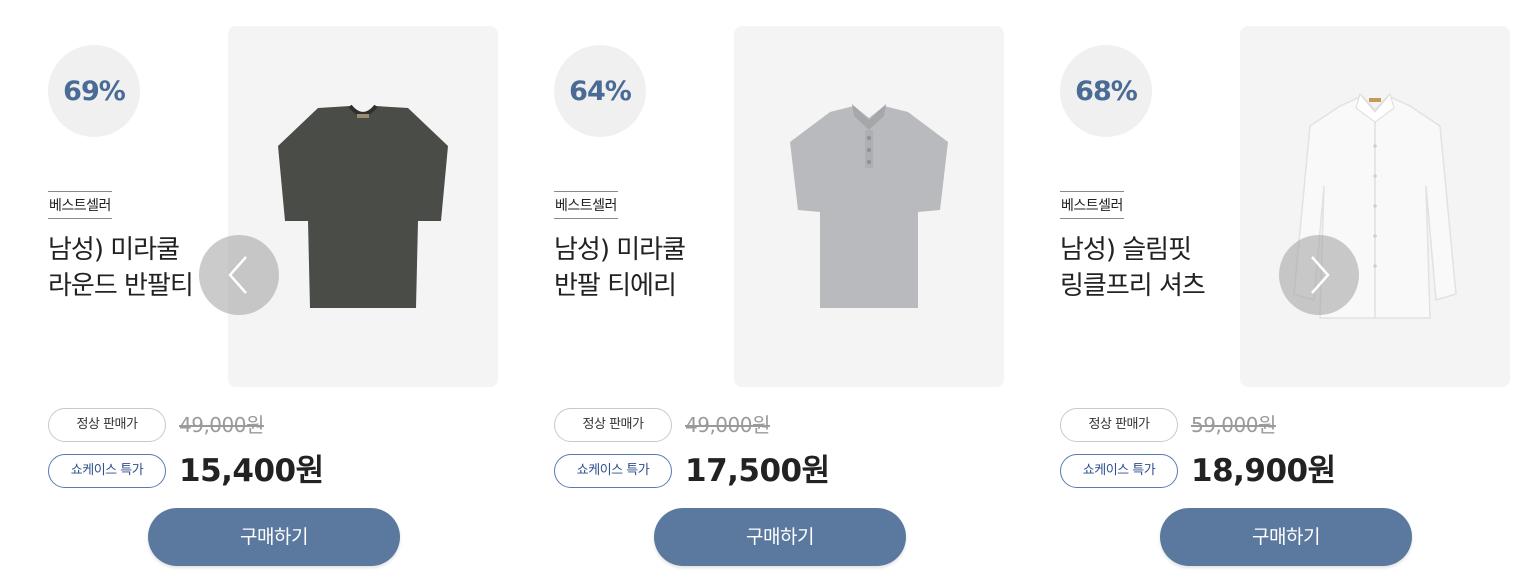 This screenshot has width=1526, height=585. Describe the element at coordinates (757, 471) in the screenshot. I see `sale-price: 17,500원` at that location.